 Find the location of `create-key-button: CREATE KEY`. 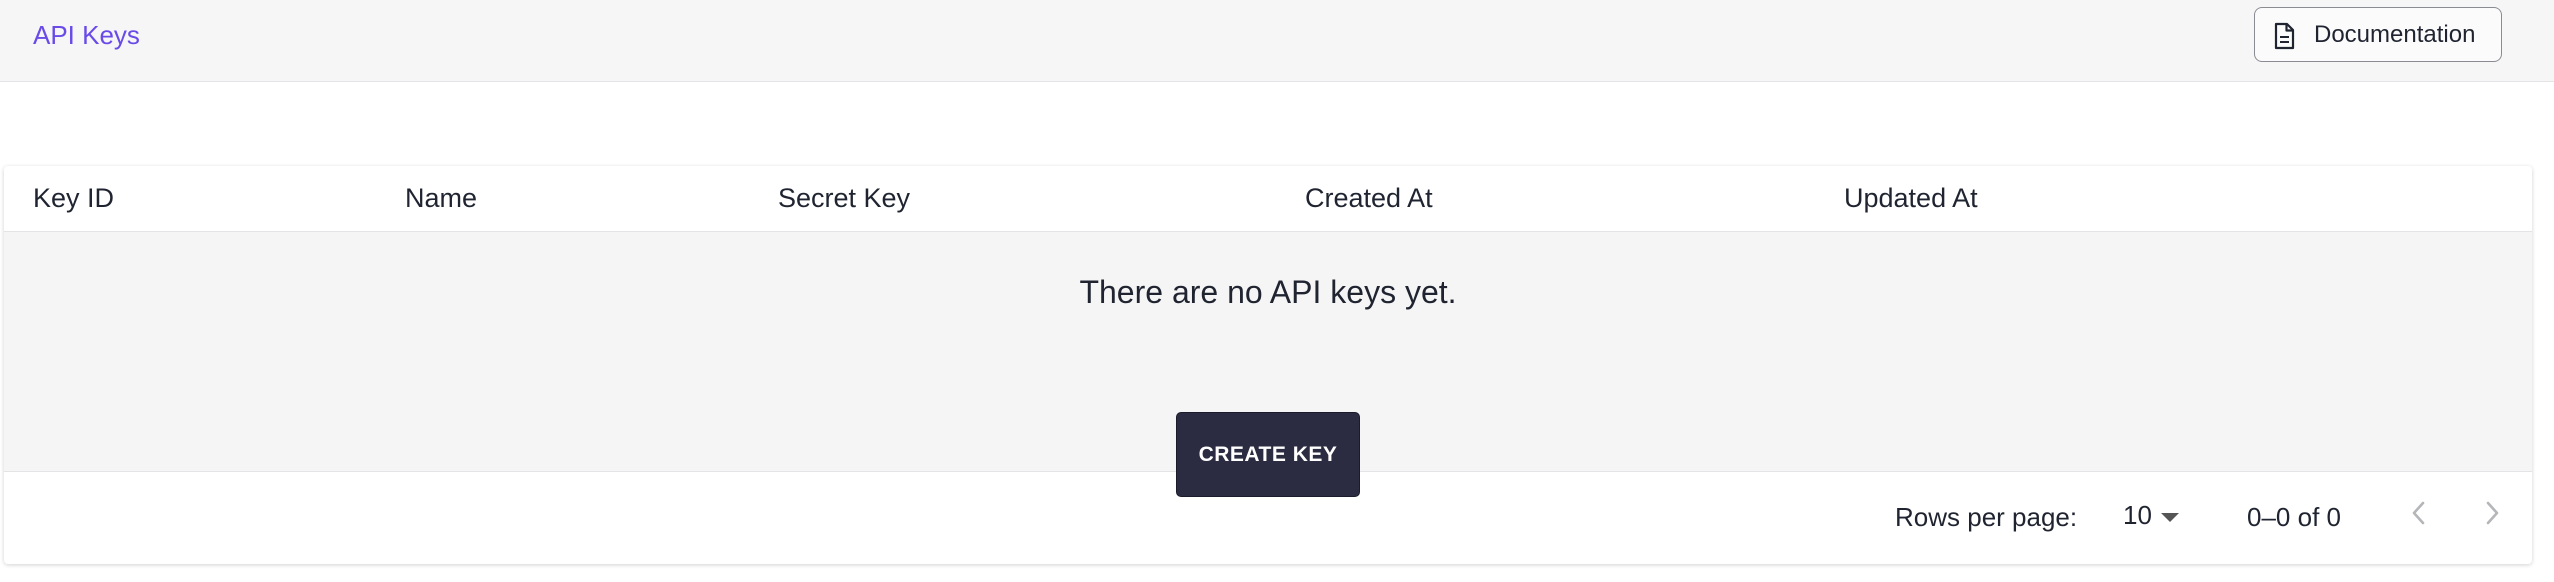

create-key-button: CREATE KEY is located at coordinates (1268, 454).